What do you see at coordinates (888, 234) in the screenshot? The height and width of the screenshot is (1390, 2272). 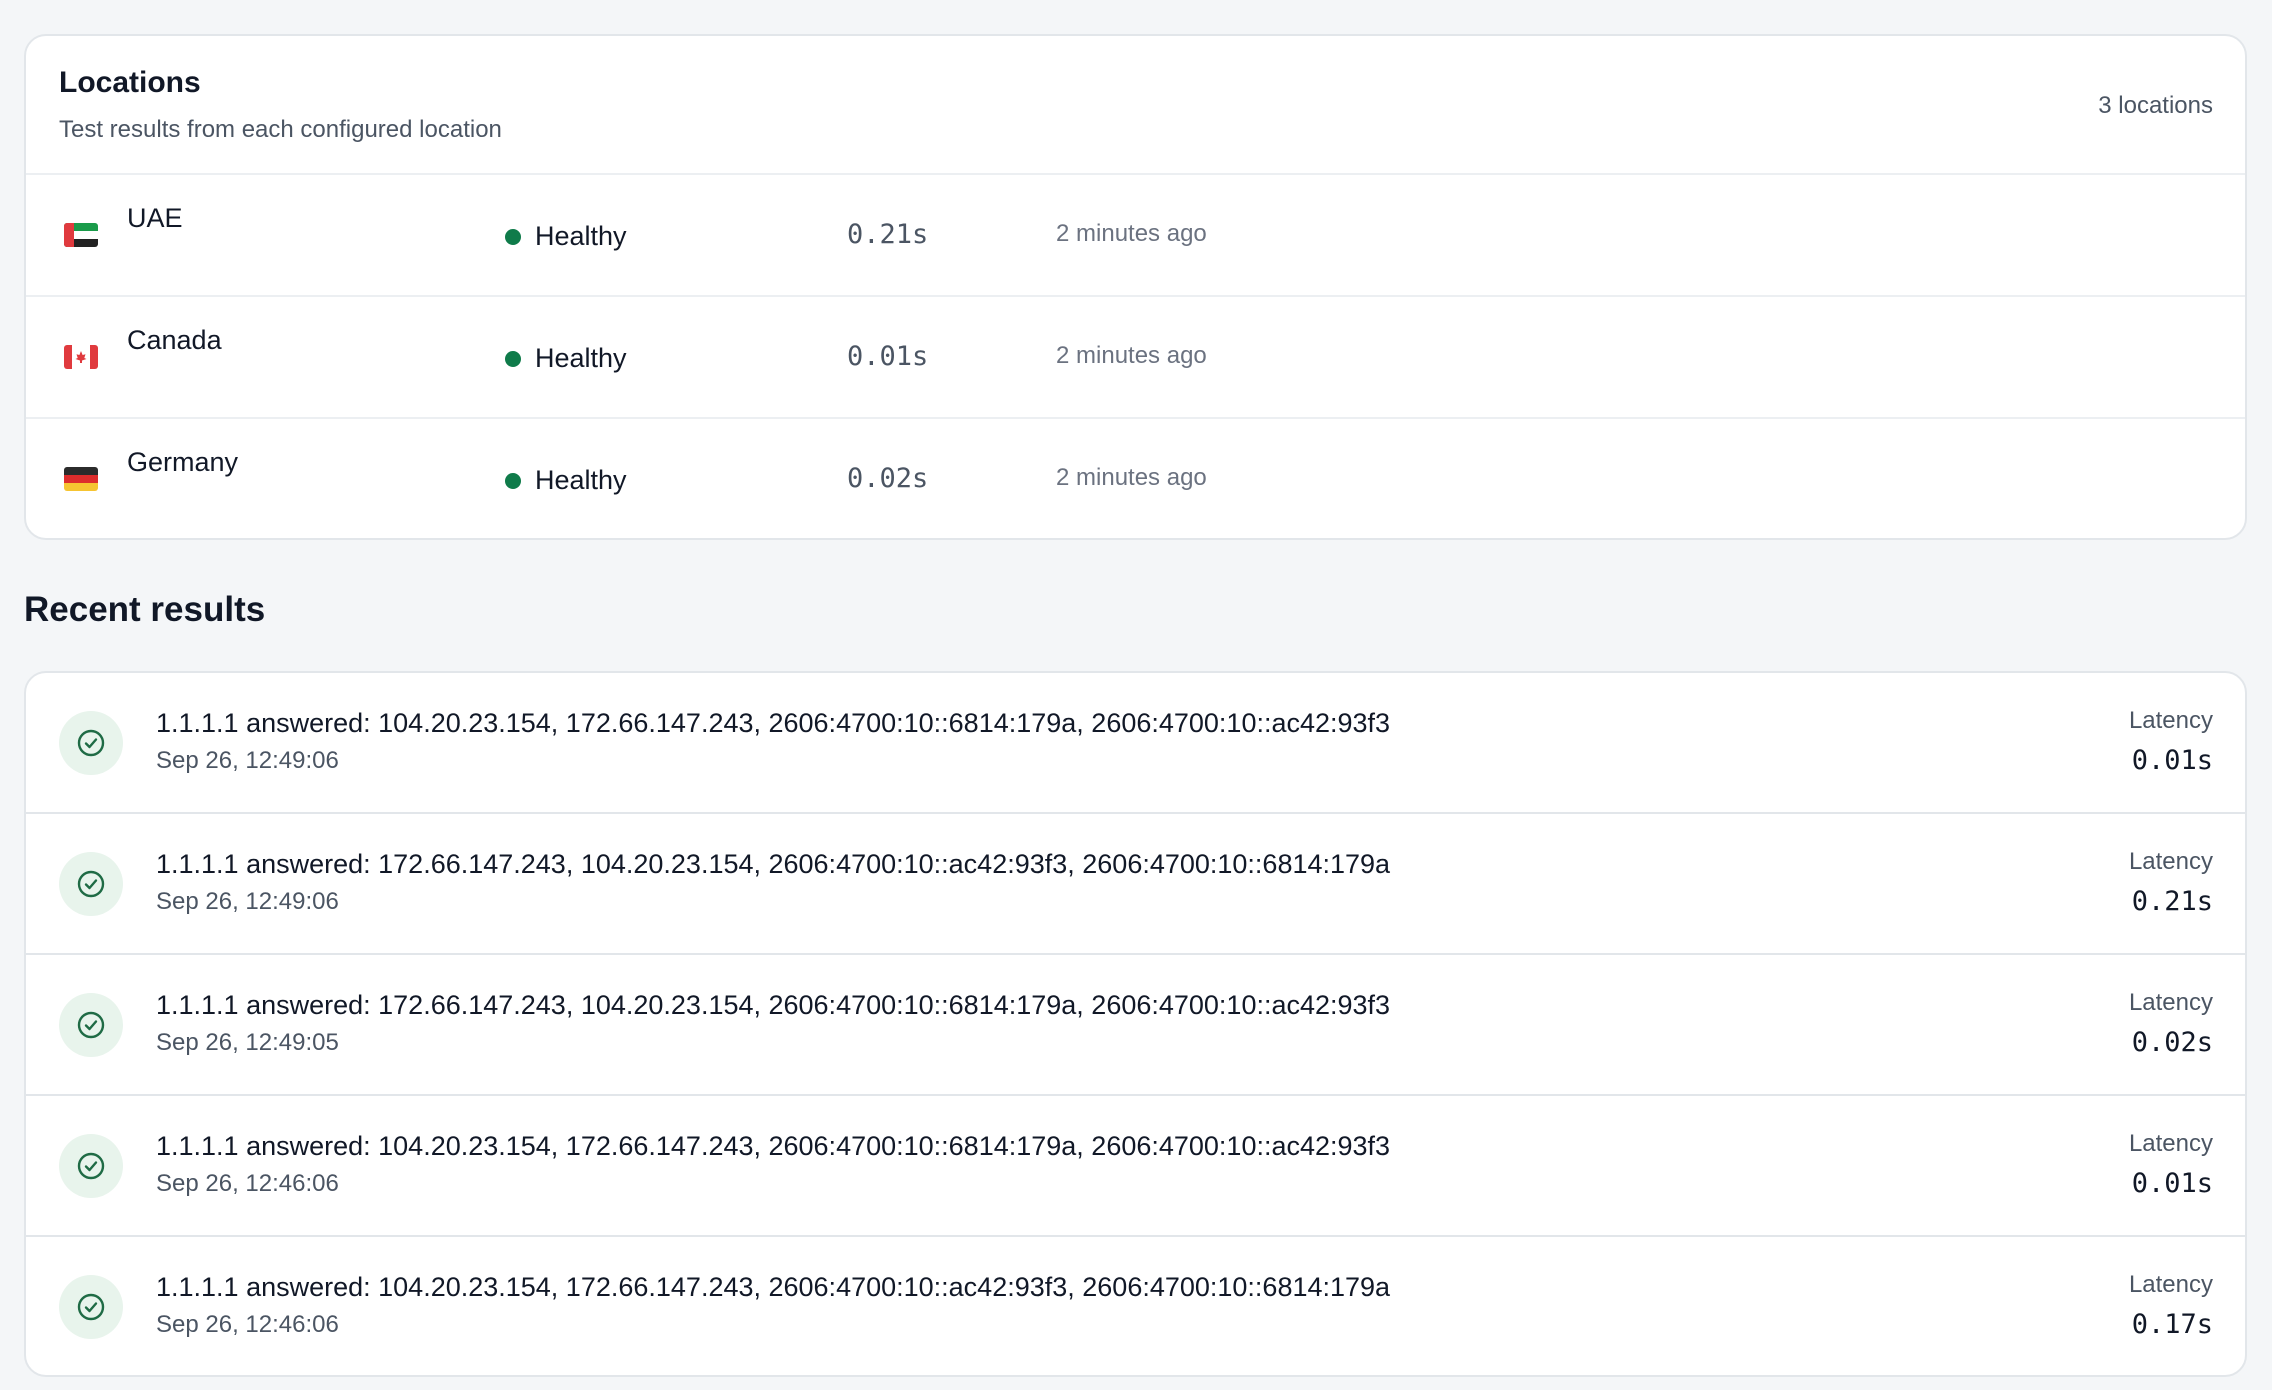 I see `location-latency: 0.21s` at bounding box center [888, 234].